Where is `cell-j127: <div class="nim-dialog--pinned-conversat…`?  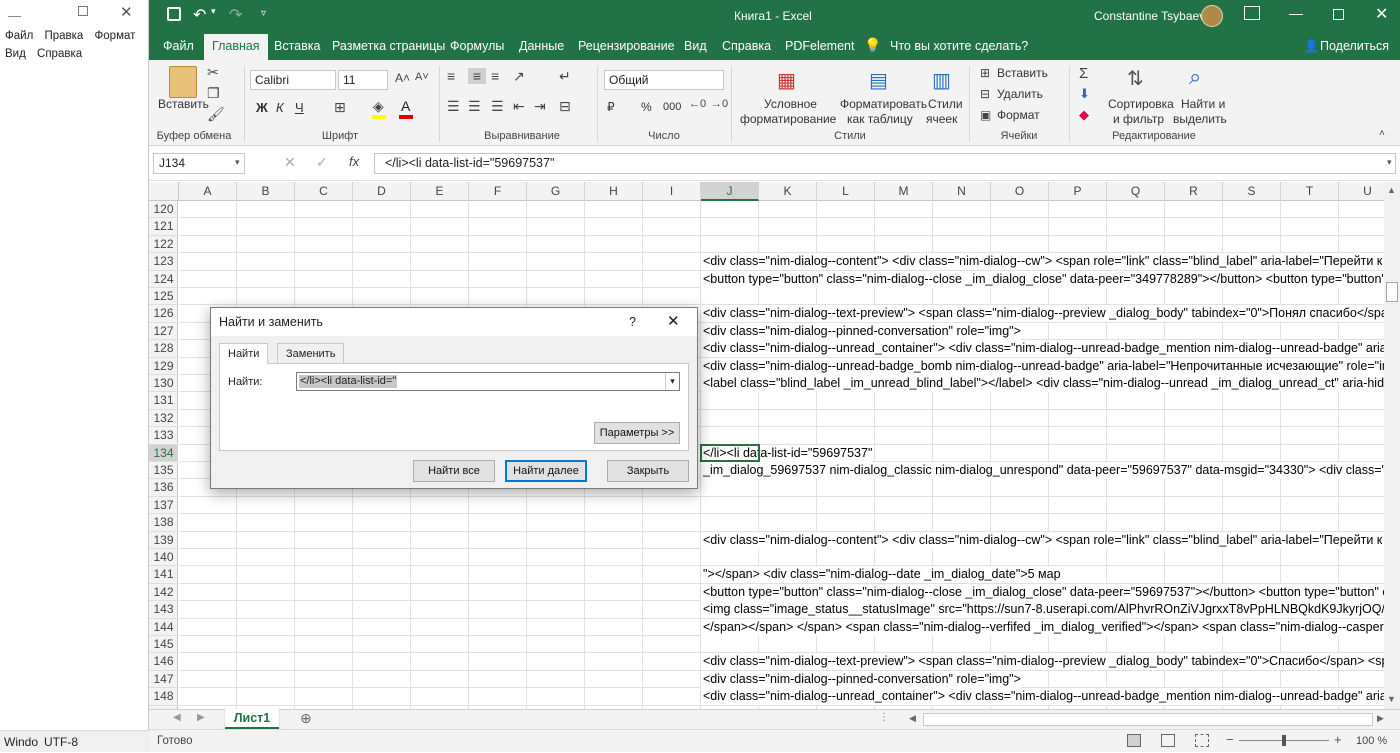 cell-j127: <div class="nim-dialog--pinned-conversat… is located at coordinates (861, 331).